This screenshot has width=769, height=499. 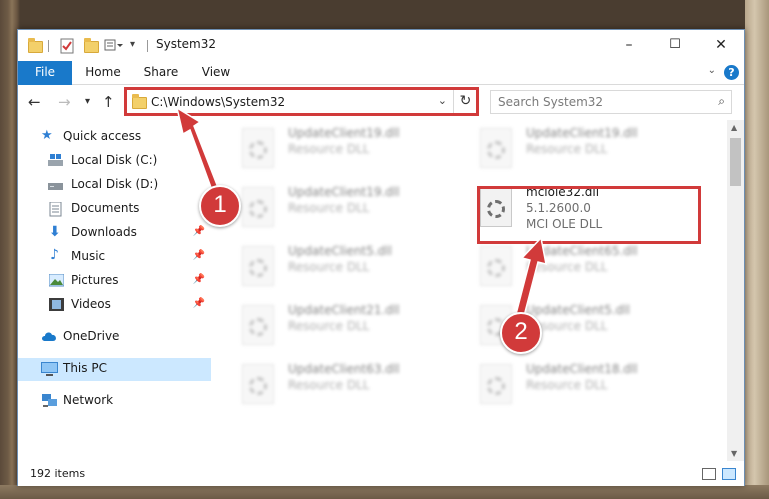 What do you see at coordinates (161, 73) in the screenshot?
I see `tab-share: Share` at bounding box center [161, 73].